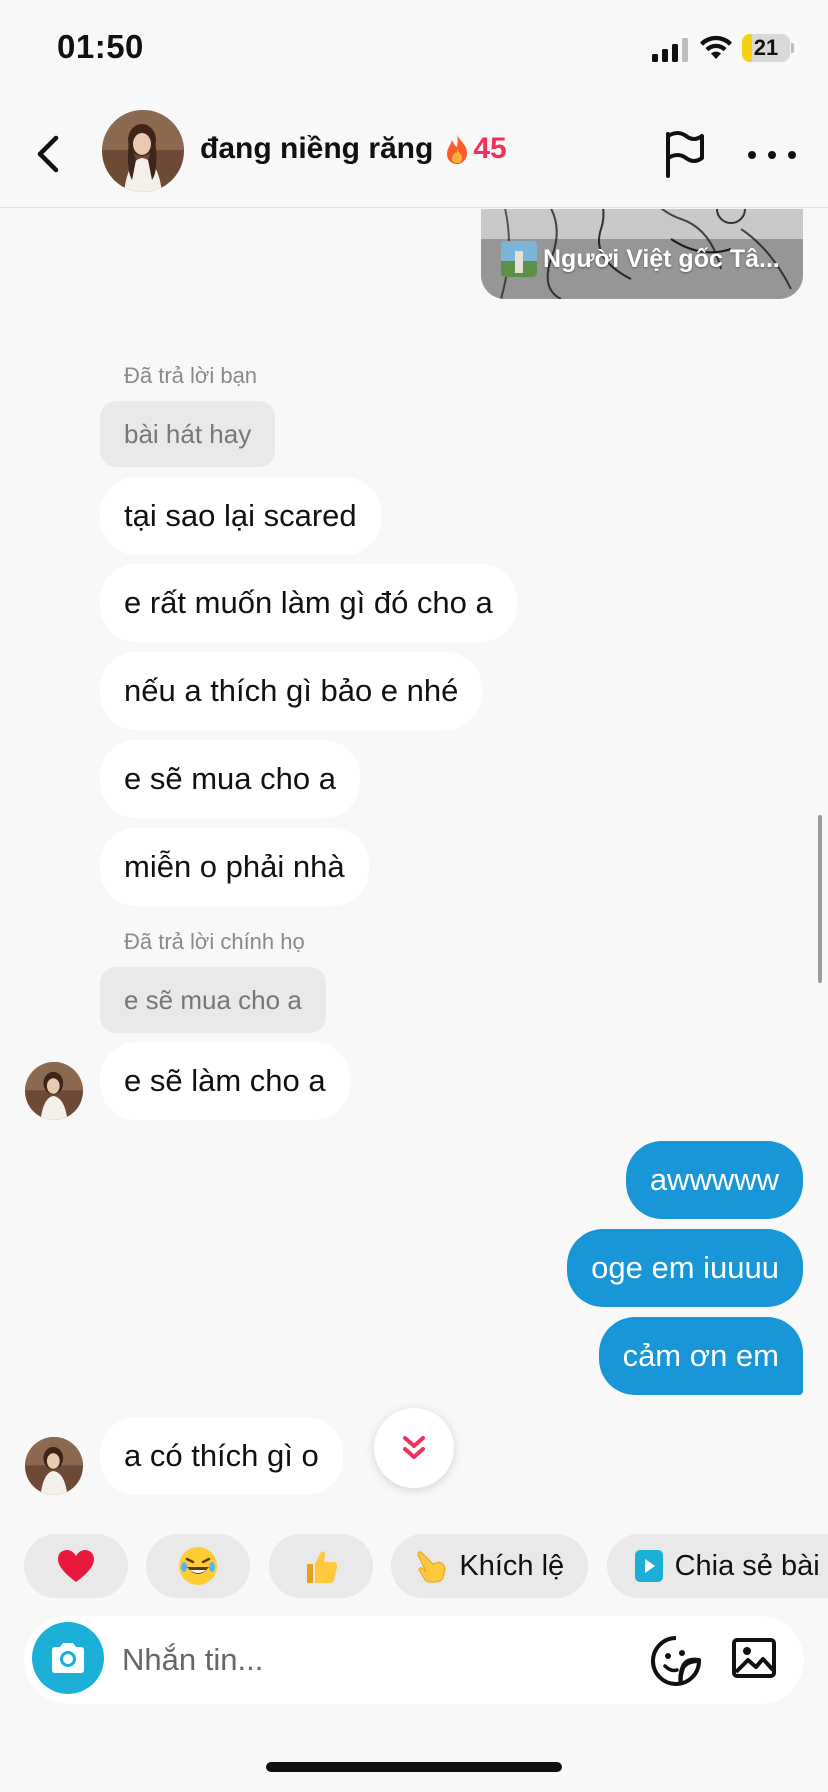 The image size is (828, 1792). Describe the element at coordinates (519, 259) in the screenshot. I see `author-thumbnail` at that location.